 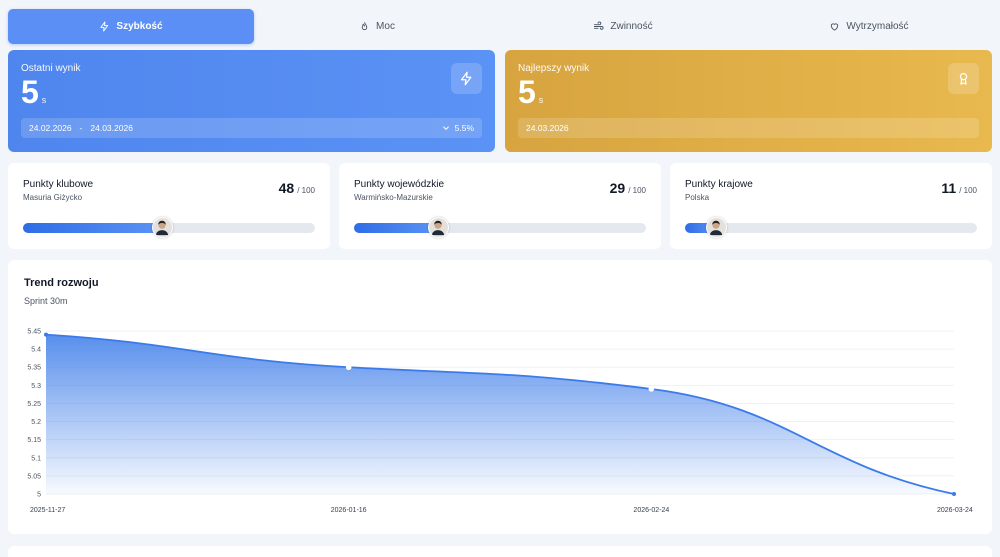 What do you see at coordinates (36, 422) in the screenshot?
I see `y-tick-label: 5.2` at bounding box center [36, 422].